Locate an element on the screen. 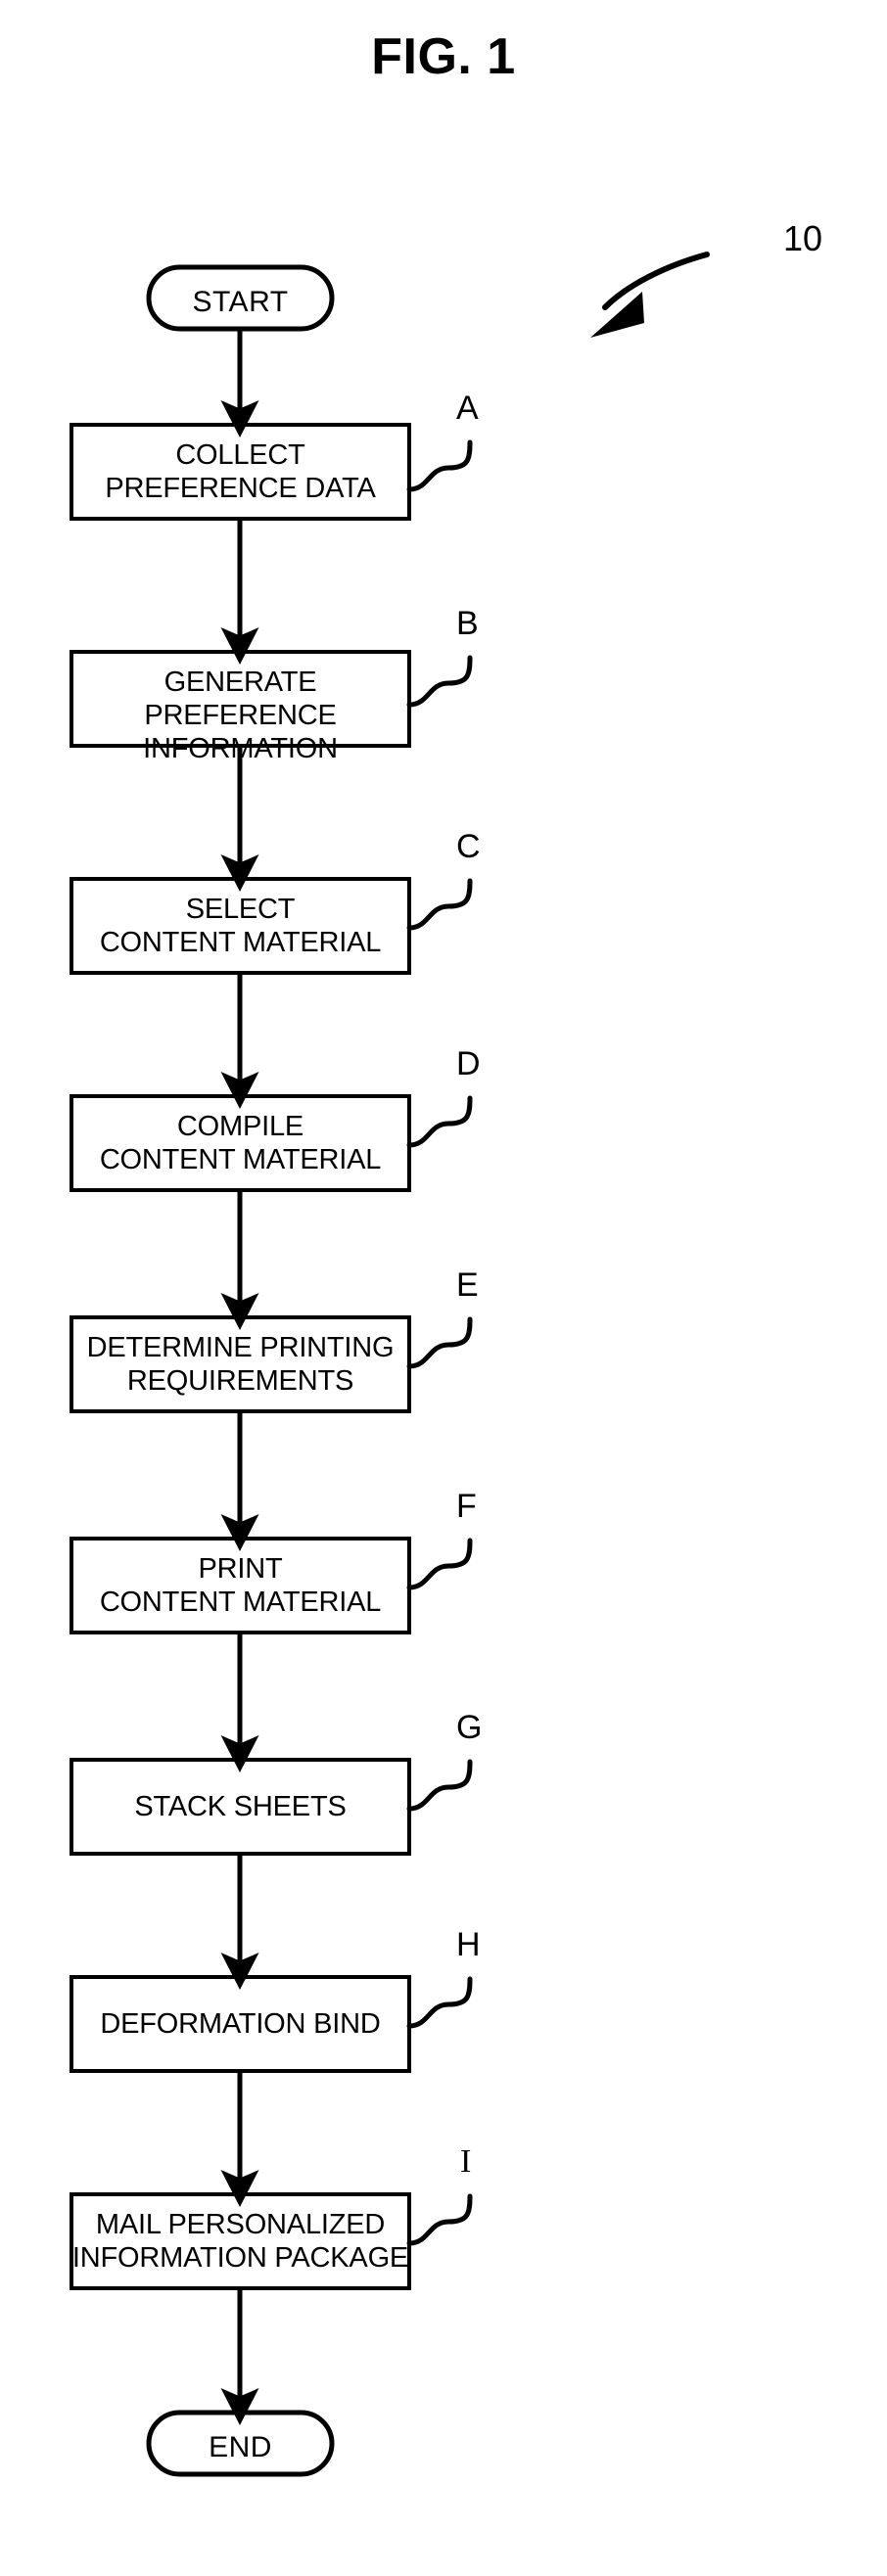 The height and width of the screenshot is (2576, 887). step-letter-b: B is located at coordinates (467, 623).